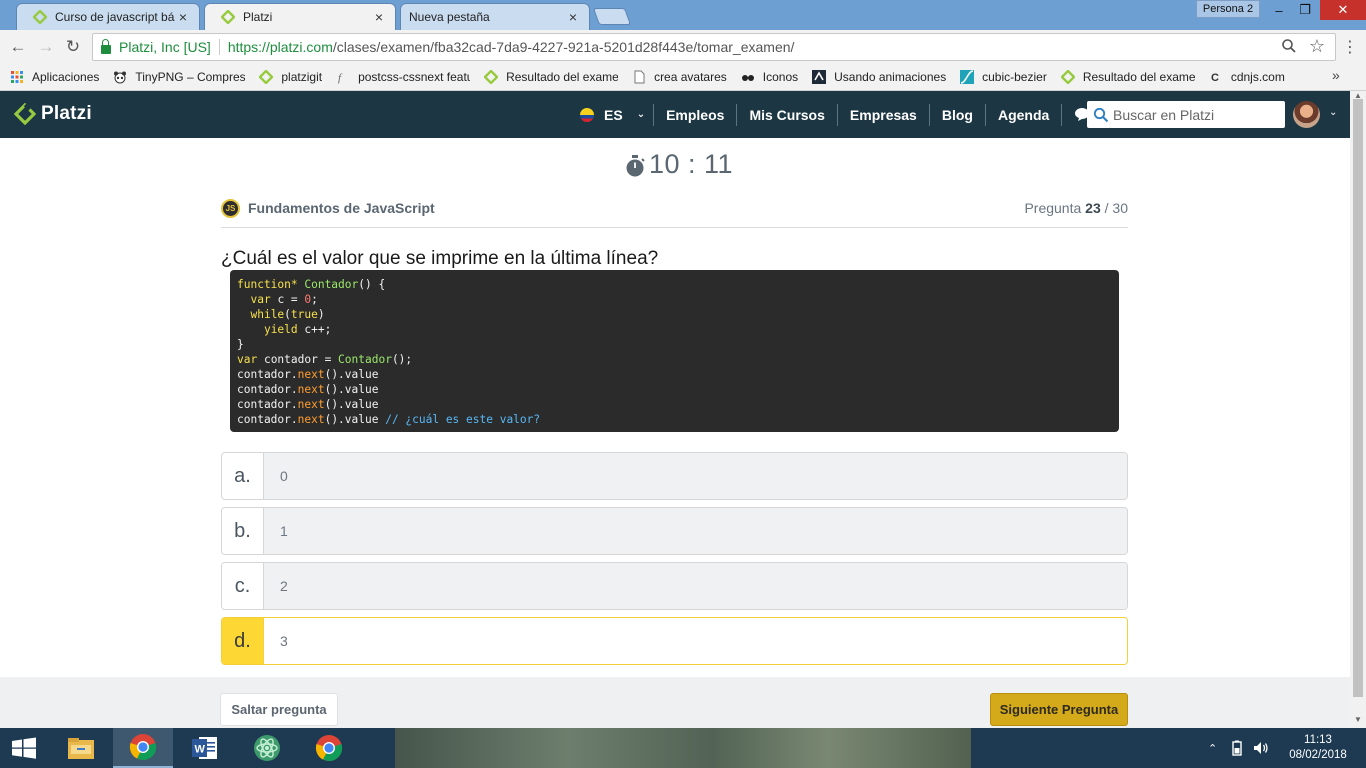 Image resolution: width=1366 pixels, height=768 pixels. I want to click on answer-option-c: c. 2, so click(674, 586).